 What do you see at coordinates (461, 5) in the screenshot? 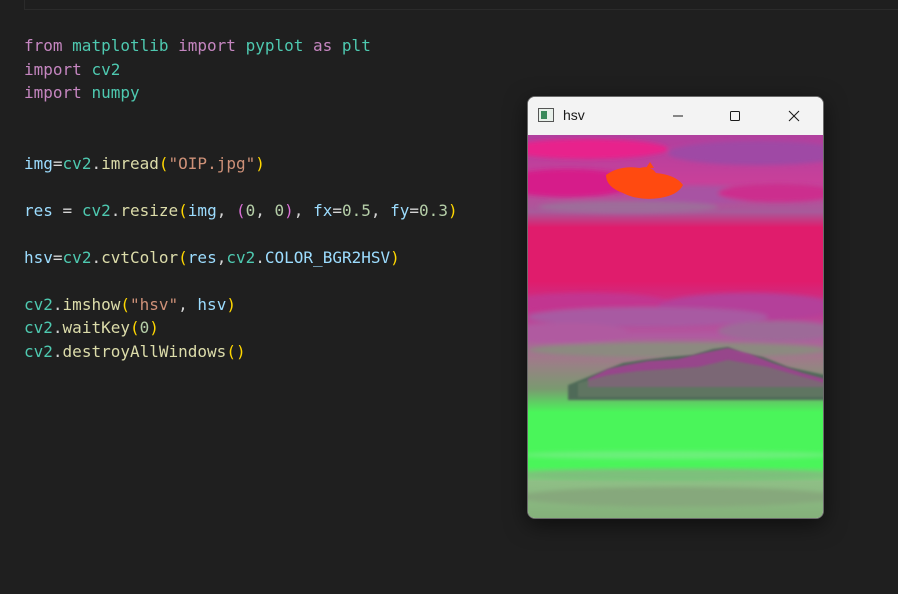
I see `previous-cell-border` at bounding box center [461, 5].